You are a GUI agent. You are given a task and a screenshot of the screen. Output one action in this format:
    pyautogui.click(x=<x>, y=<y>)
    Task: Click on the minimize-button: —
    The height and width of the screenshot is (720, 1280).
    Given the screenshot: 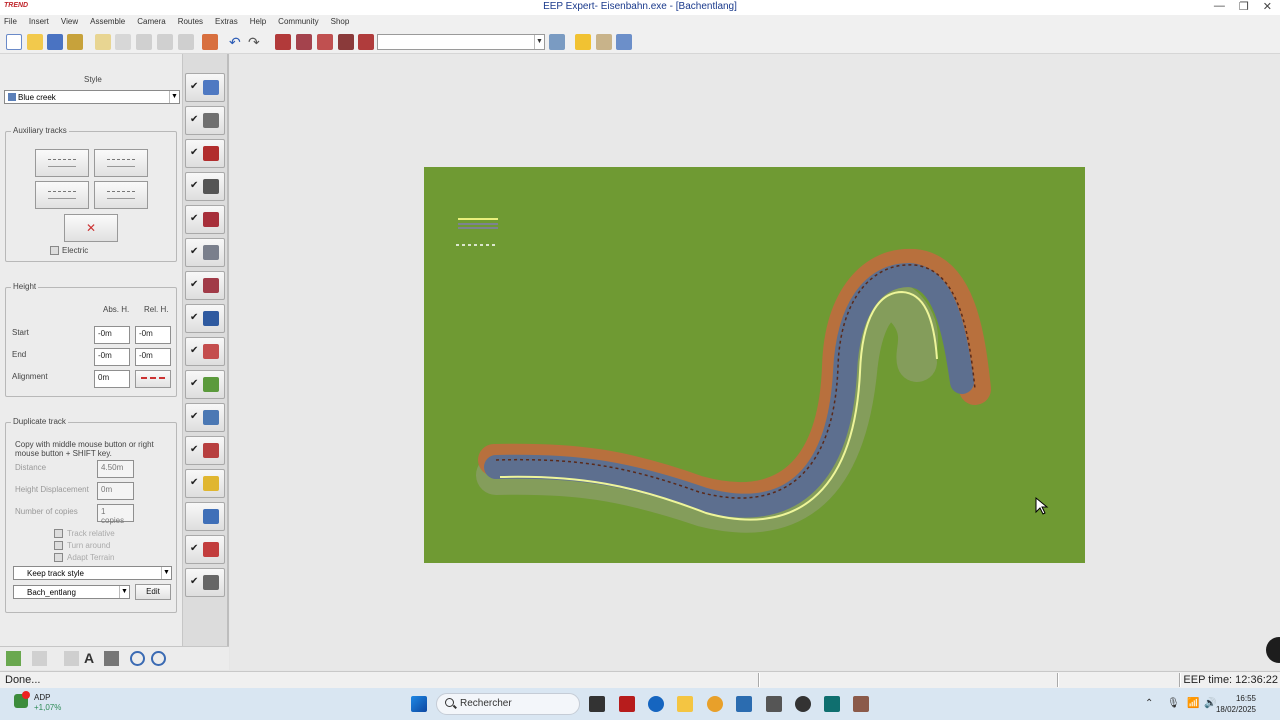 What is the action you would take?
    pyautogui.click(x=1219, y=6)
    